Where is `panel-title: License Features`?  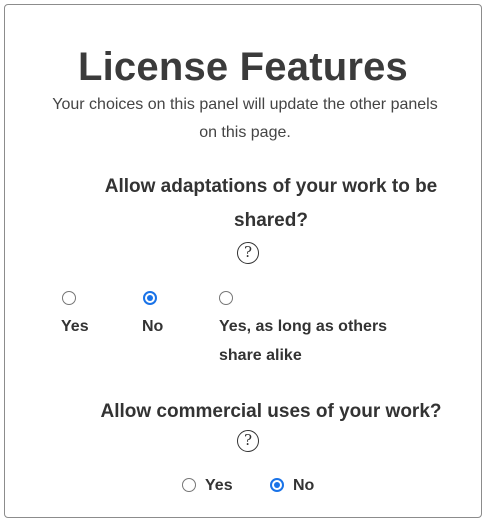 panel-title: License Features is located at coordinates (243, 67).